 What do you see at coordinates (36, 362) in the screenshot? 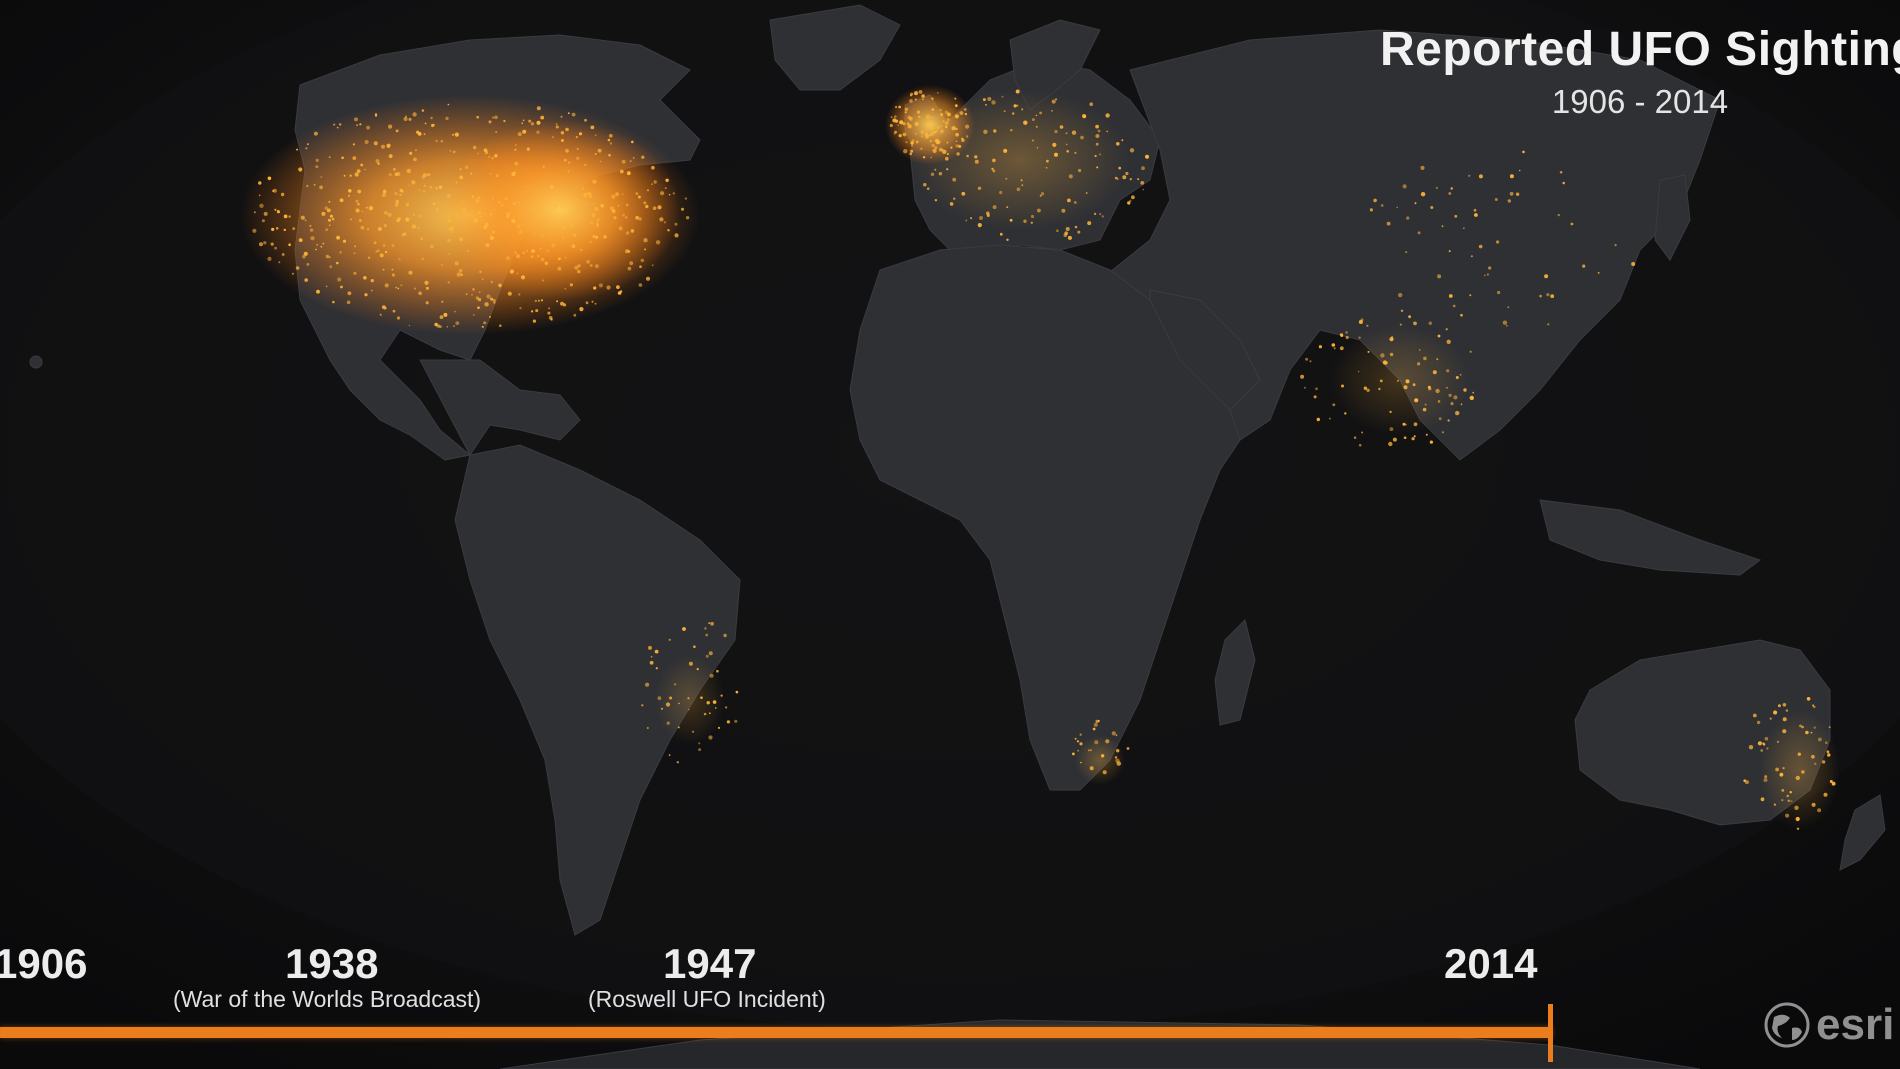
I see `hawaii` at bounding box center [36, 362].